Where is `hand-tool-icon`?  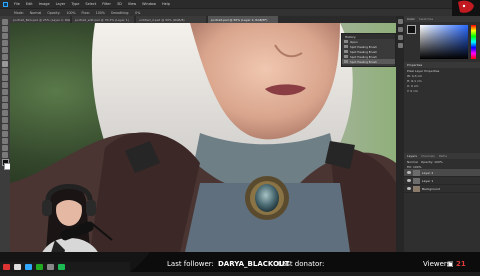
hand-tool-icon is located at coordinates (5, 148).